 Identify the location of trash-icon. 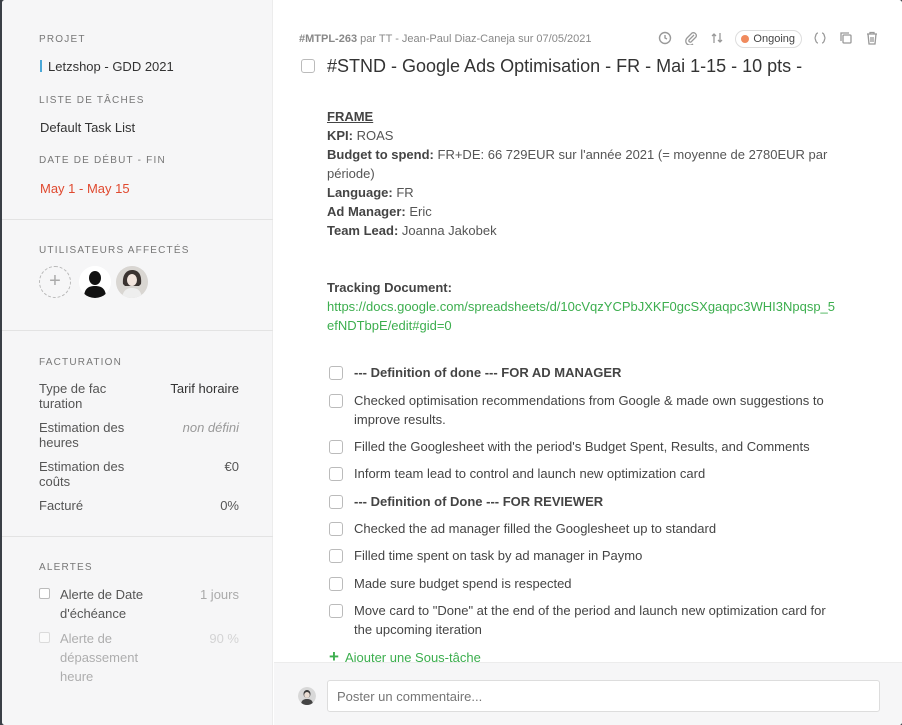
(872, 39).